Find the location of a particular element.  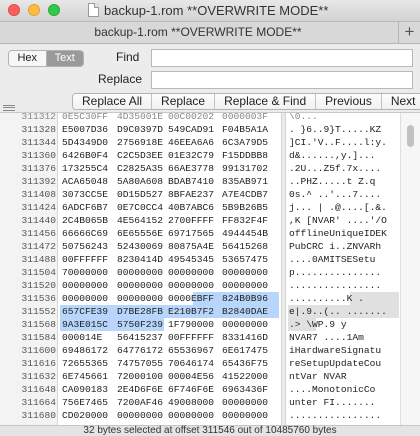

hex-group: 6E617475 is located at coordinates (245, 350).